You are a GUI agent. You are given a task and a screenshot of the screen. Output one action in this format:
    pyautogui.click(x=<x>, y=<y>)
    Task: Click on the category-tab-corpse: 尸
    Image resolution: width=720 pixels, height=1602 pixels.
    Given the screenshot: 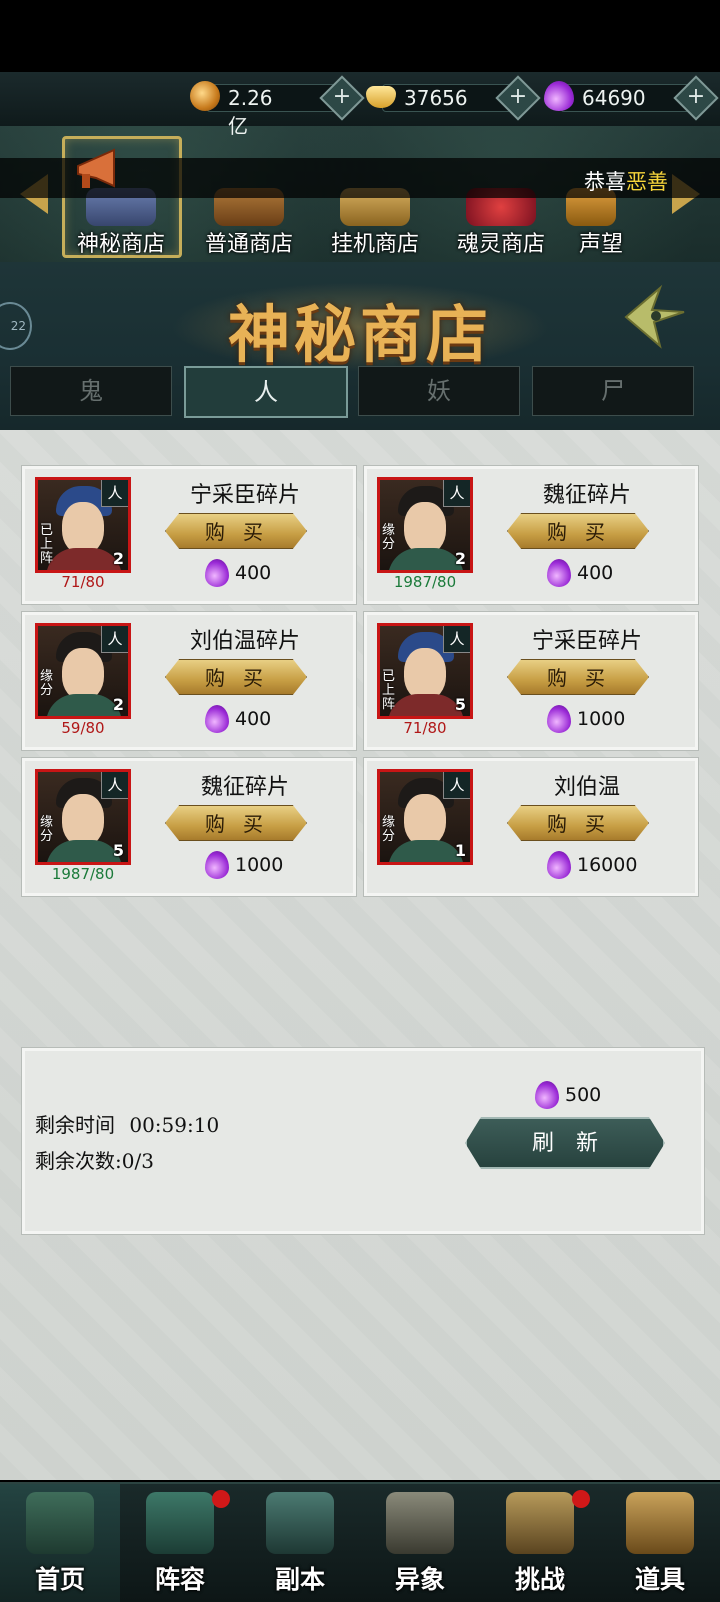 What is the action you would take?
    pyautogui.click(x=613, y=391)
    